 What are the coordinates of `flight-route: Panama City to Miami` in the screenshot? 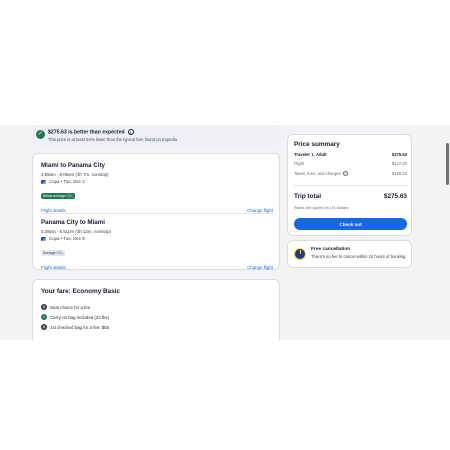 It's located at (73, 222).